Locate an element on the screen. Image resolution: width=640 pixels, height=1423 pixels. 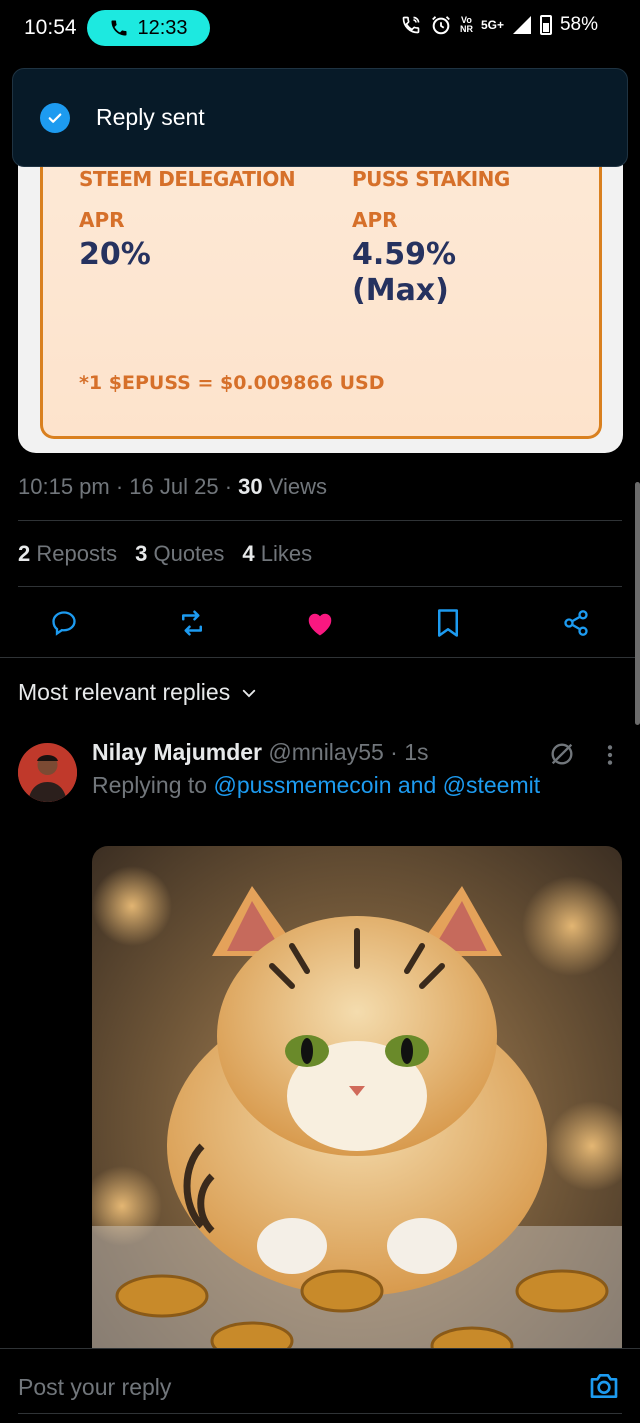
chevron-down-icon is located at coordinates (249, 693).